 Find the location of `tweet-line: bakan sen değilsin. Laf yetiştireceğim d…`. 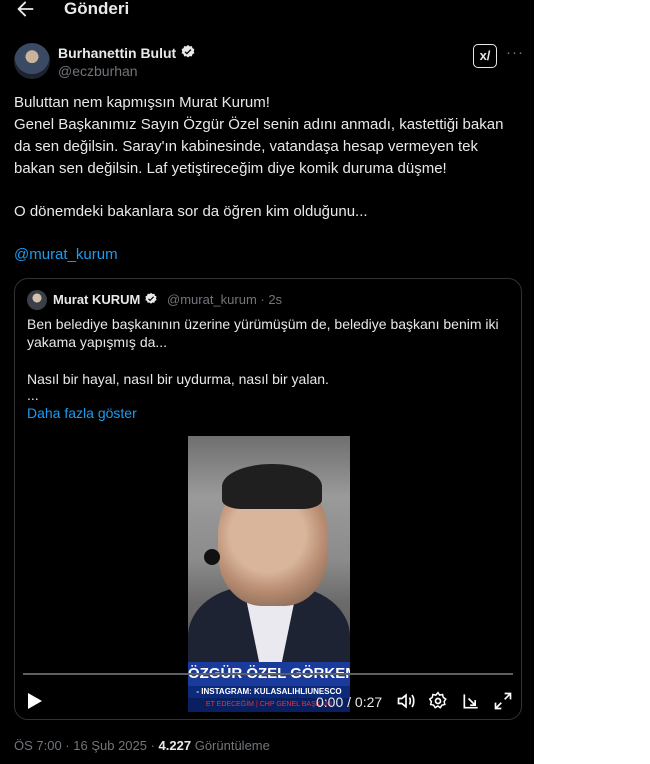

tweet-line: bakan sen değilsin. Laf yetiştireceğim d… is located at coordinates (230, 168).